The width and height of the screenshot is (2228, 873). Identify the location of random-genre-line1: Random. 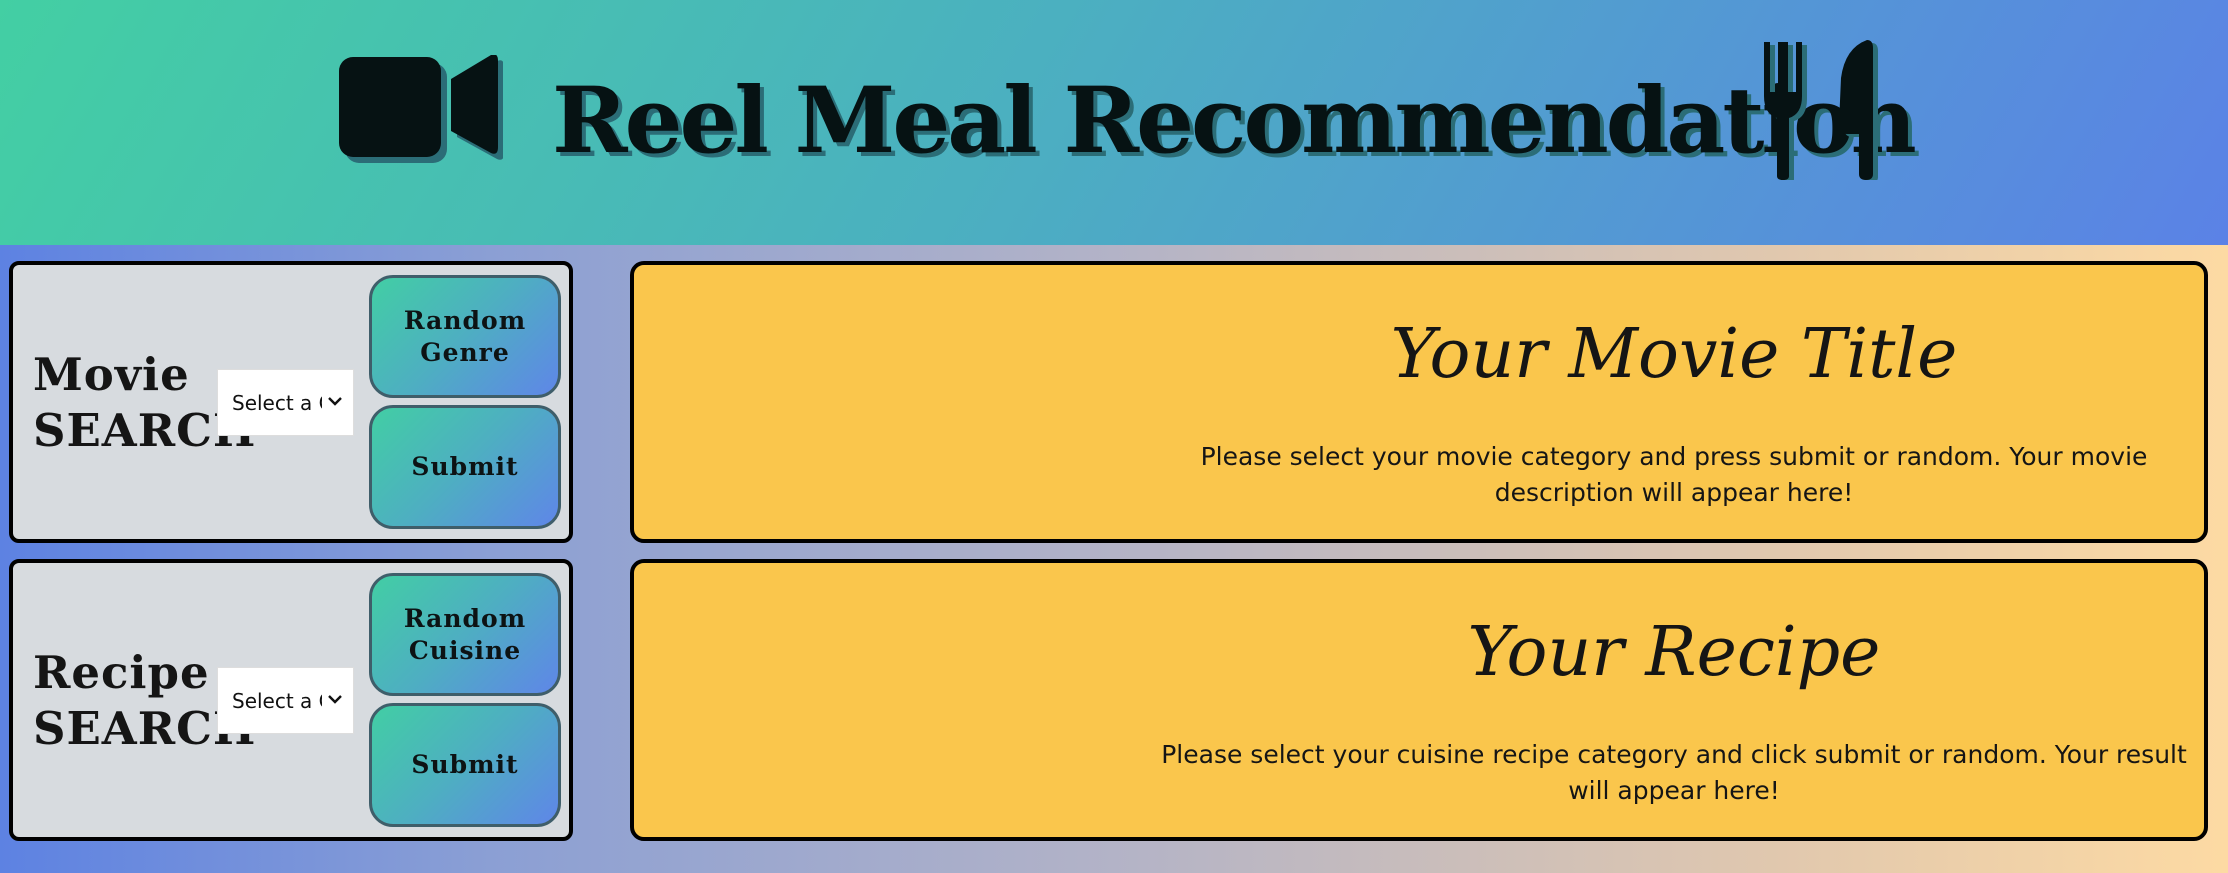
(465, 320).